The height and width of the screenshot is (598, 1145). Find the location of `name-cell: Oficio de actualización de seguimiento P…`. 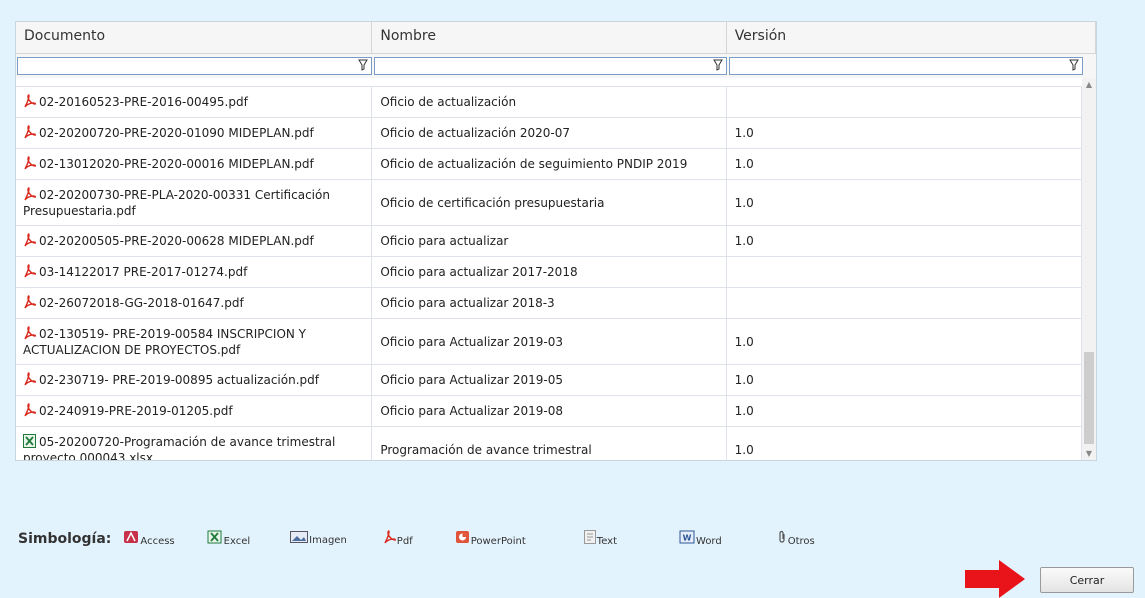

name-cell: Oficio de actualización de seguimiento P… is located at coordinates (549, 164).